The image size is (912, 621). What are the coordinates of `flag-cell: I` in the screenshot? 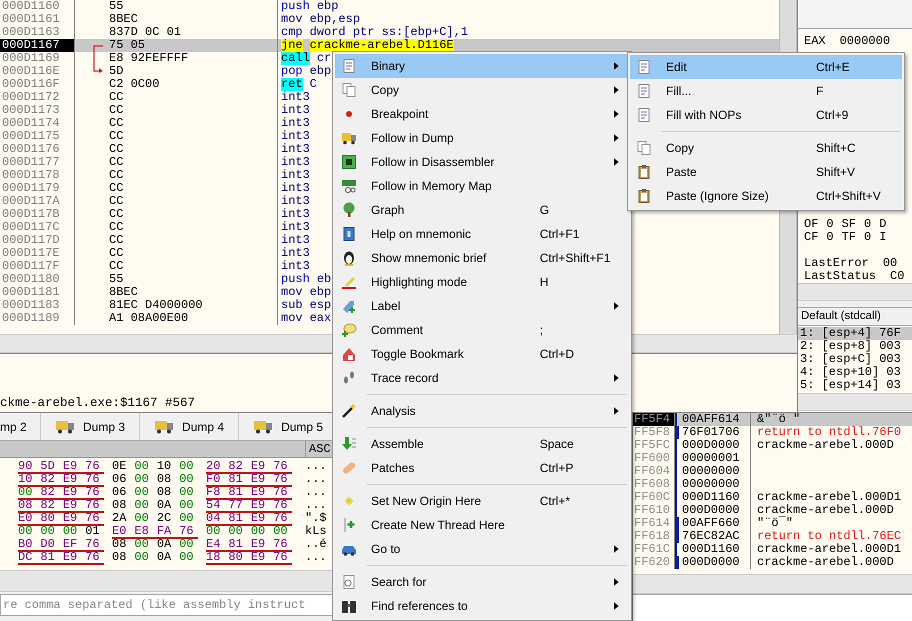 It's located at (882, 237).